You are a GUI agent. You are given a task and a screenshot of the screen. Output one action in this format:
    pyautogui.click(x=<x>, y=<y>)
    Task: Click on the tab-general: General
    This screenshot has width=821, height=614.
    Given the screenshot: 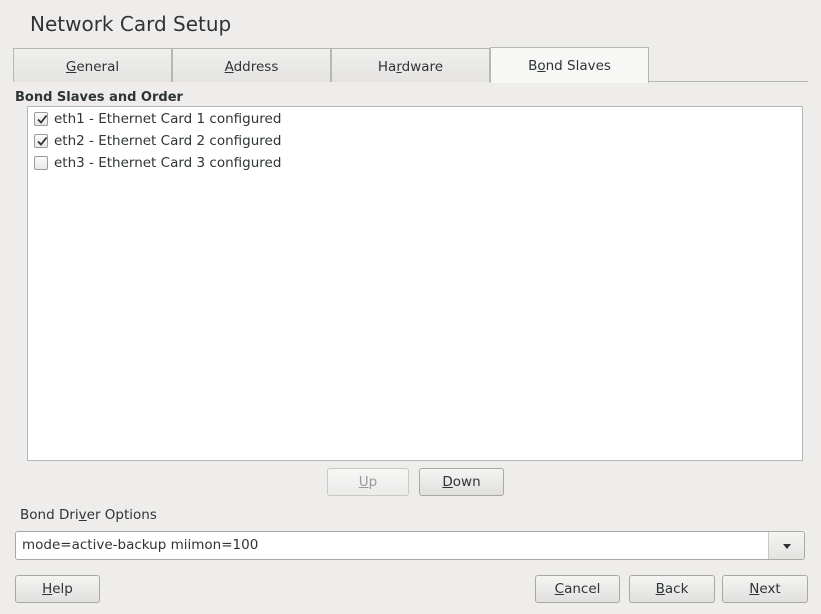 What is the action you would take?
    pyautogui.click(x=92, y=65)
    